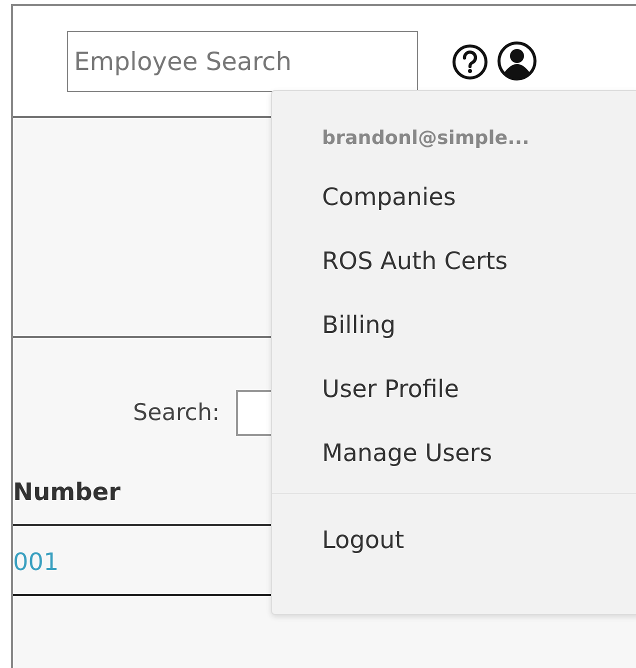  I want to click on menu-item: User Profile, so click(365, 389).